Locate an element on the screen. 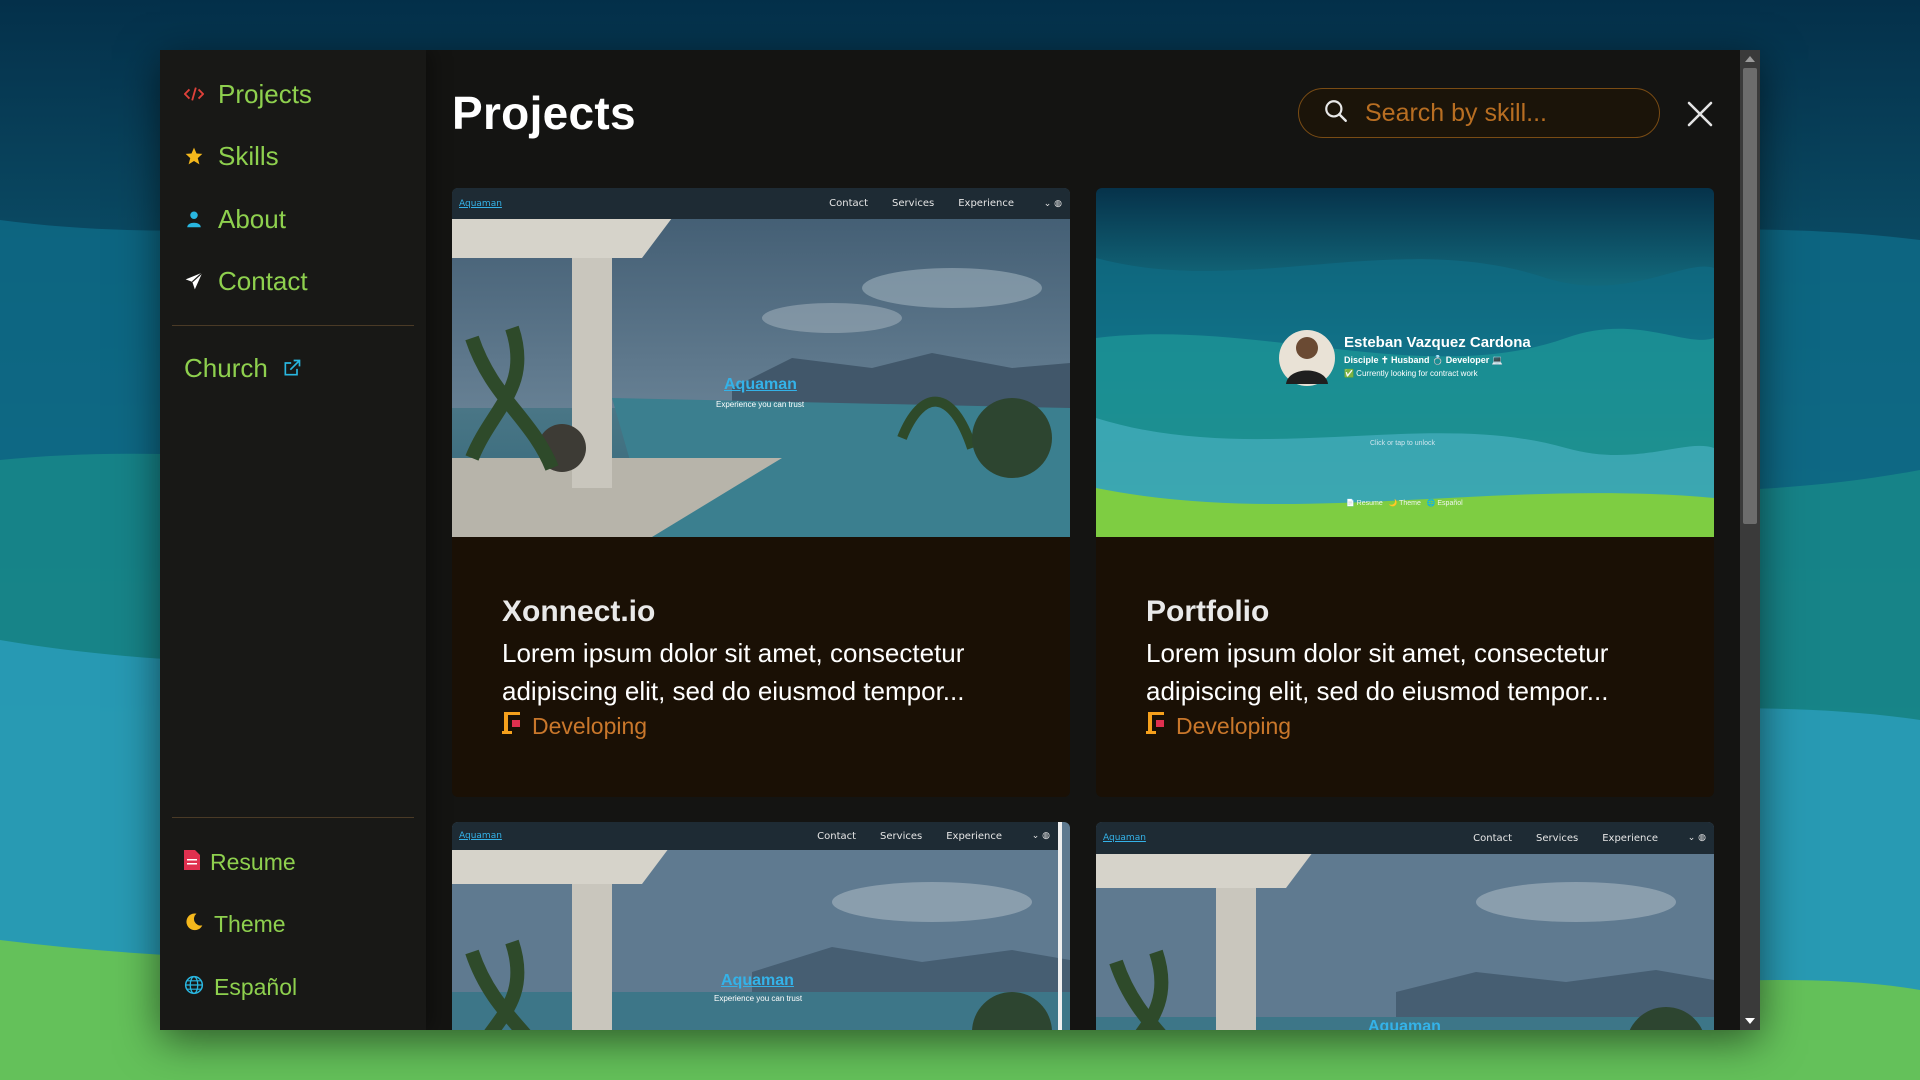 This screenshot has height=1080, width=1920. sidebar-divider is located at coordinates (293, 325).